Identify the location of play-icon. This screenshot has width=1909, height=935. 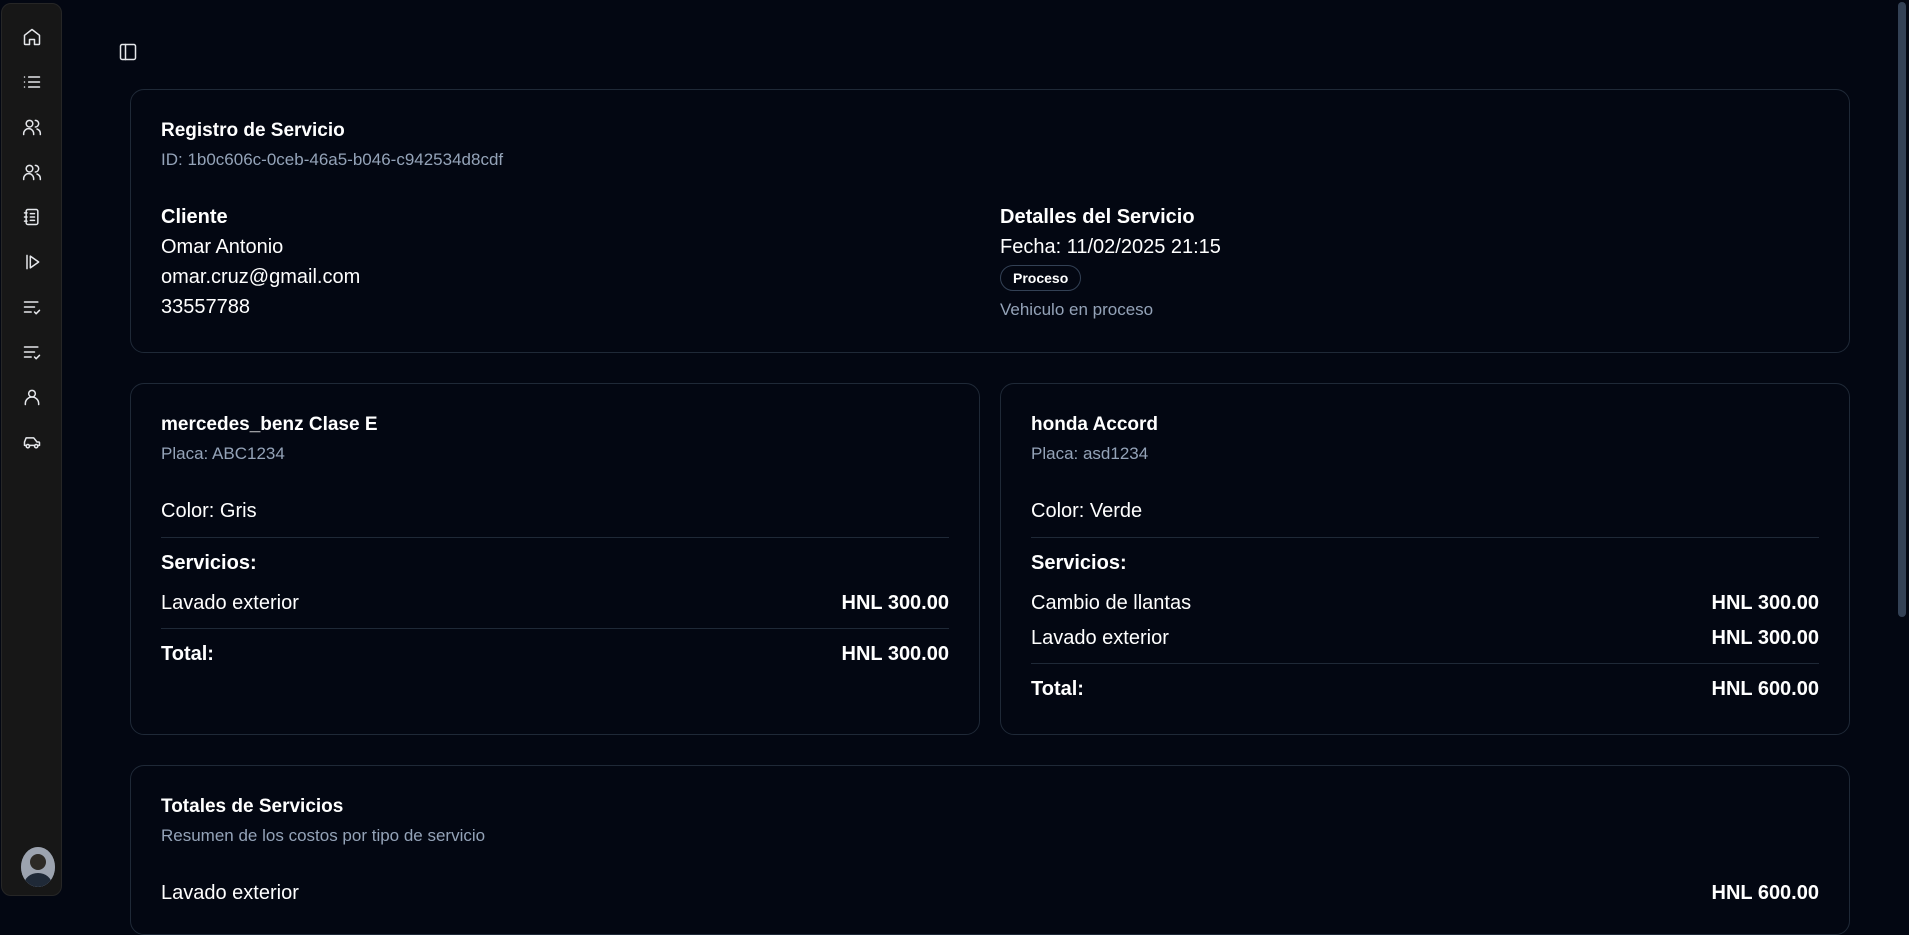
(33, 262).